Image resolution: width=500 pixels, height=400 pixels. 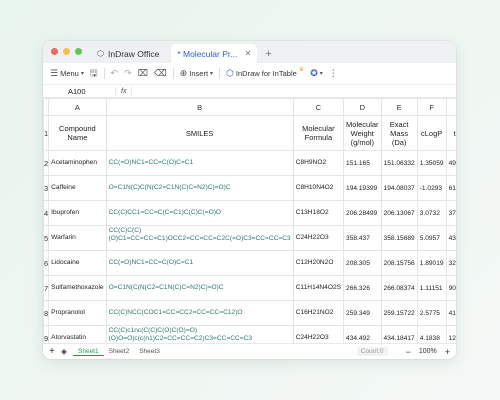 I want to click on zoom-level: 100%, so click(x=428, y=351).